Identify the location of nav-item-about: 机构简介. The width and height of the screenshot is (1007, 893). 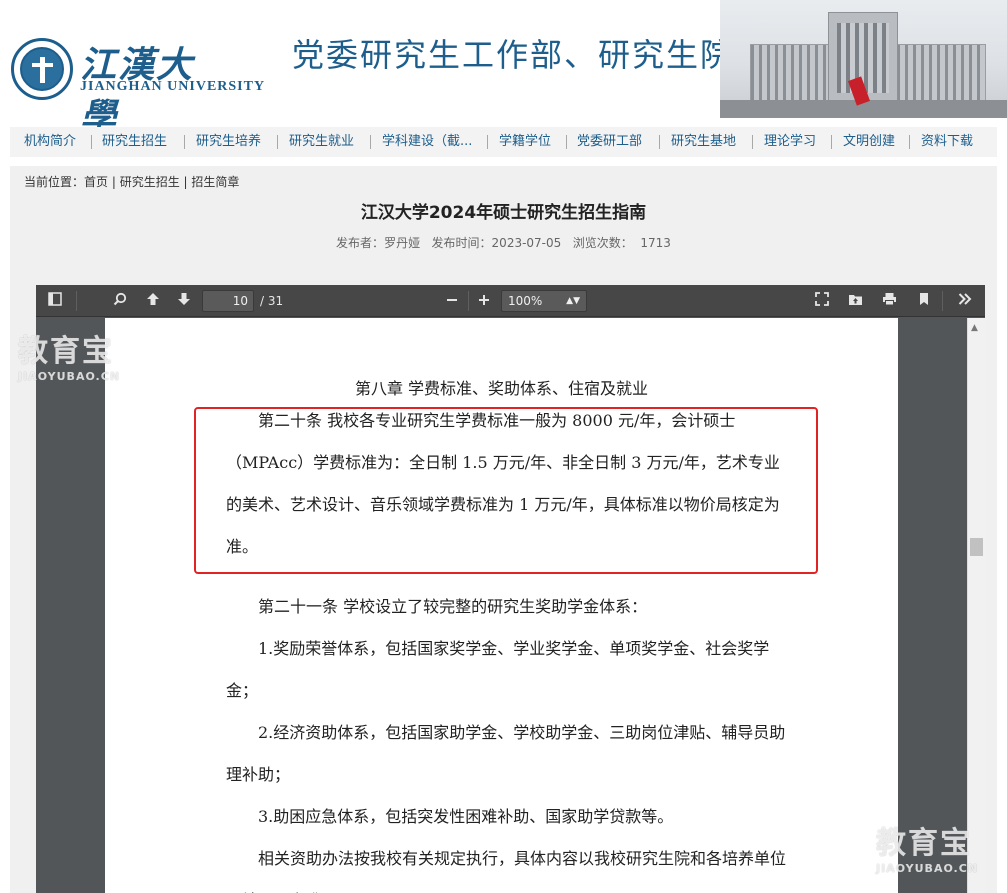
(50, 142).